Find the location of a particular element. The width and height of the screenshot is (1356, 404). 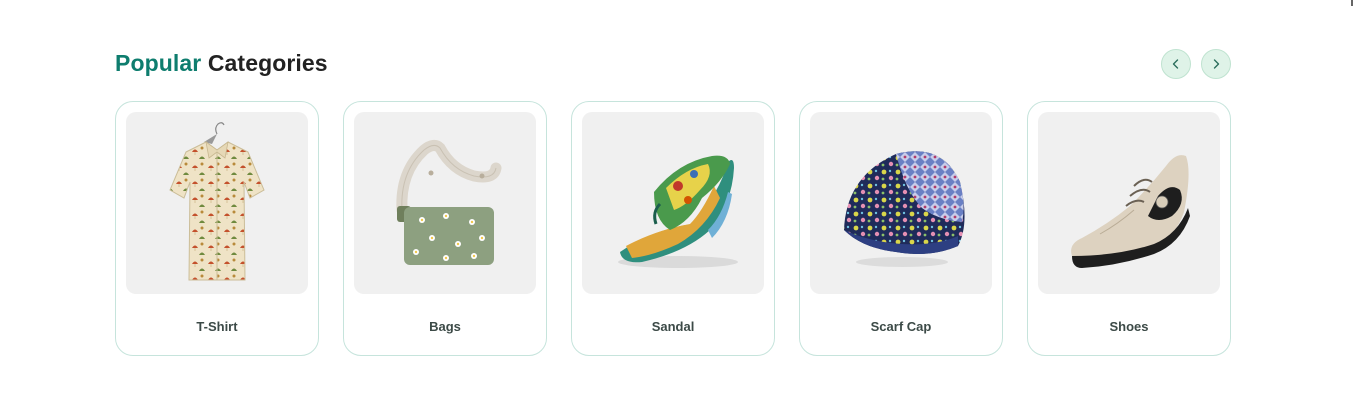

category-card-scarf-cap: Scarf Cap is located at coordinates (901, 228).